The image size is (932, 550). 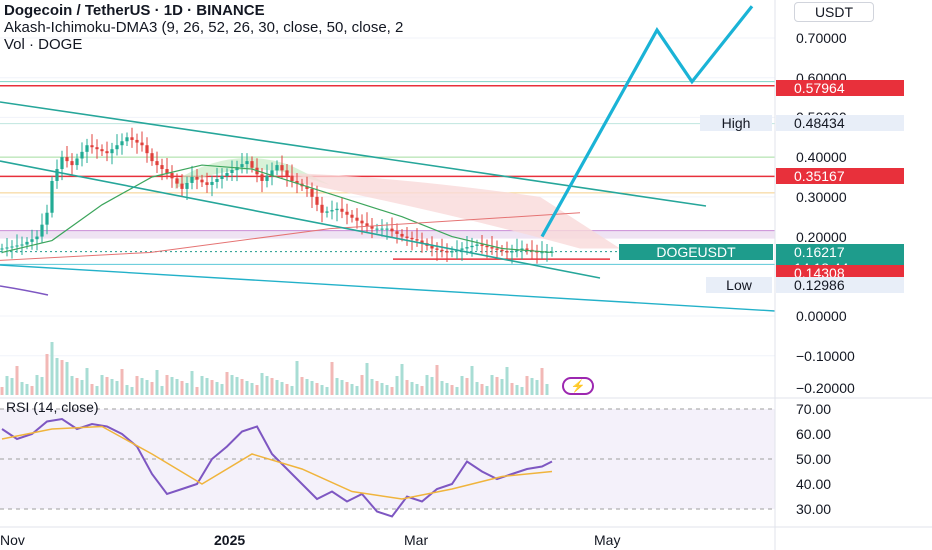 What do you see at coordinates (52, 407) in the screenshot?
I see `rsi-title: RSI (14, close)` at bounding box center [52, 407].